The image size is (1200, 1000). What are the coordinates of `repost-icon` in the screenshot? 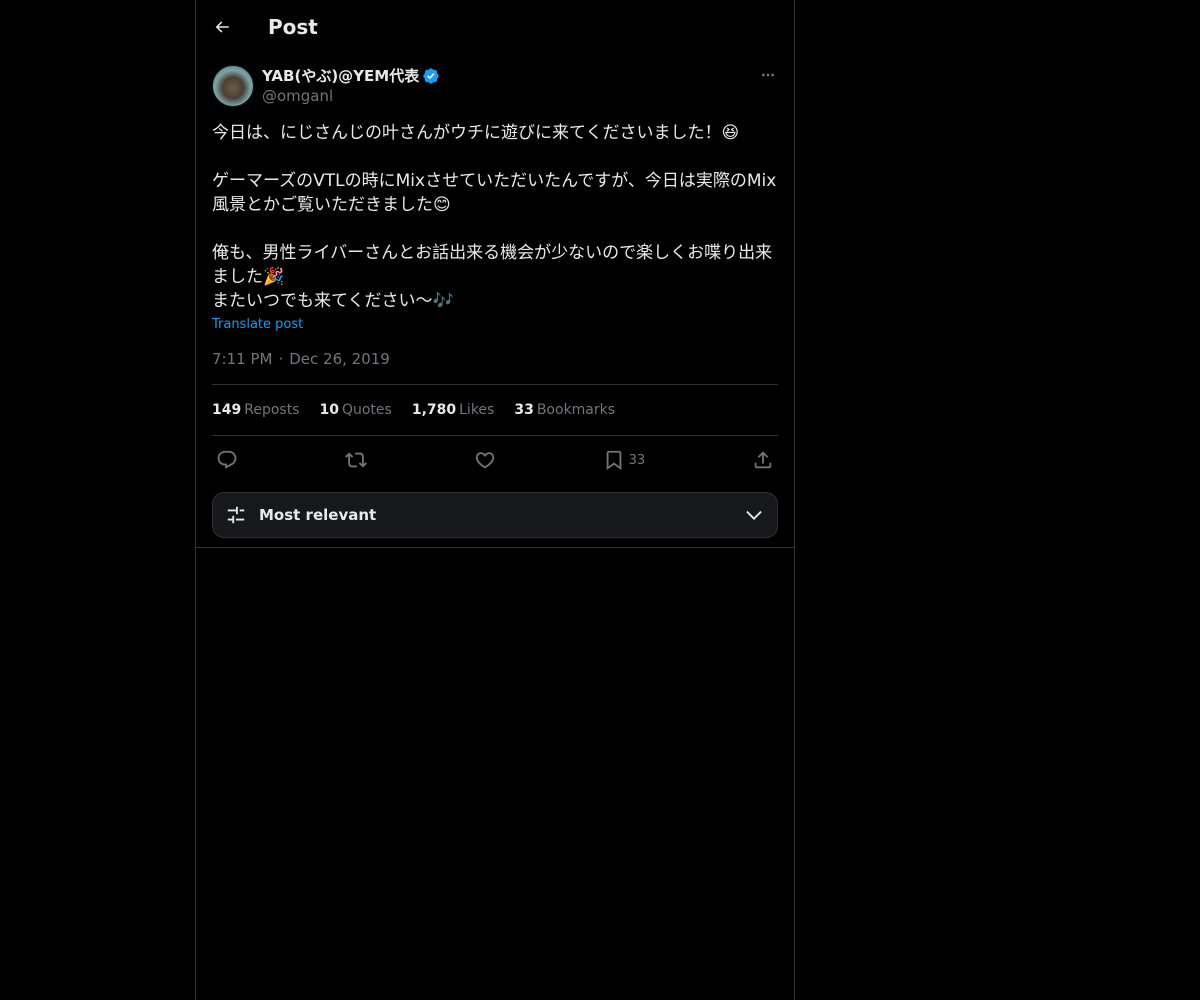 It's located at (355, 460).